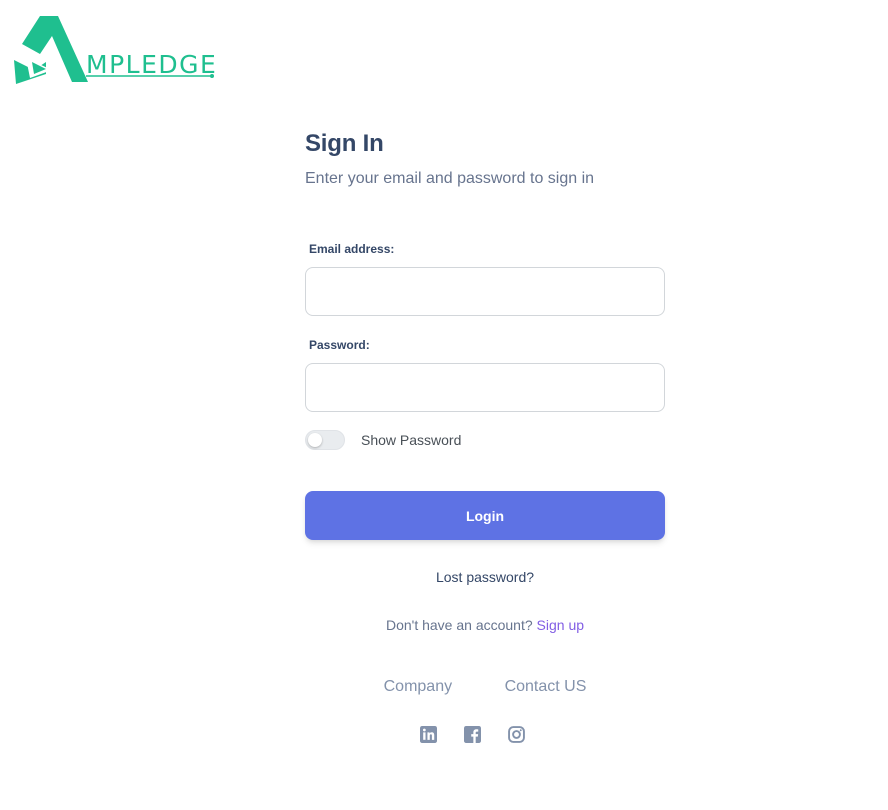 The width and height of the screenshot is (888, 810). What do you see at coordinates (485, 291) in the screenshot?
I see `email-input` at bounding box center [485, 291].